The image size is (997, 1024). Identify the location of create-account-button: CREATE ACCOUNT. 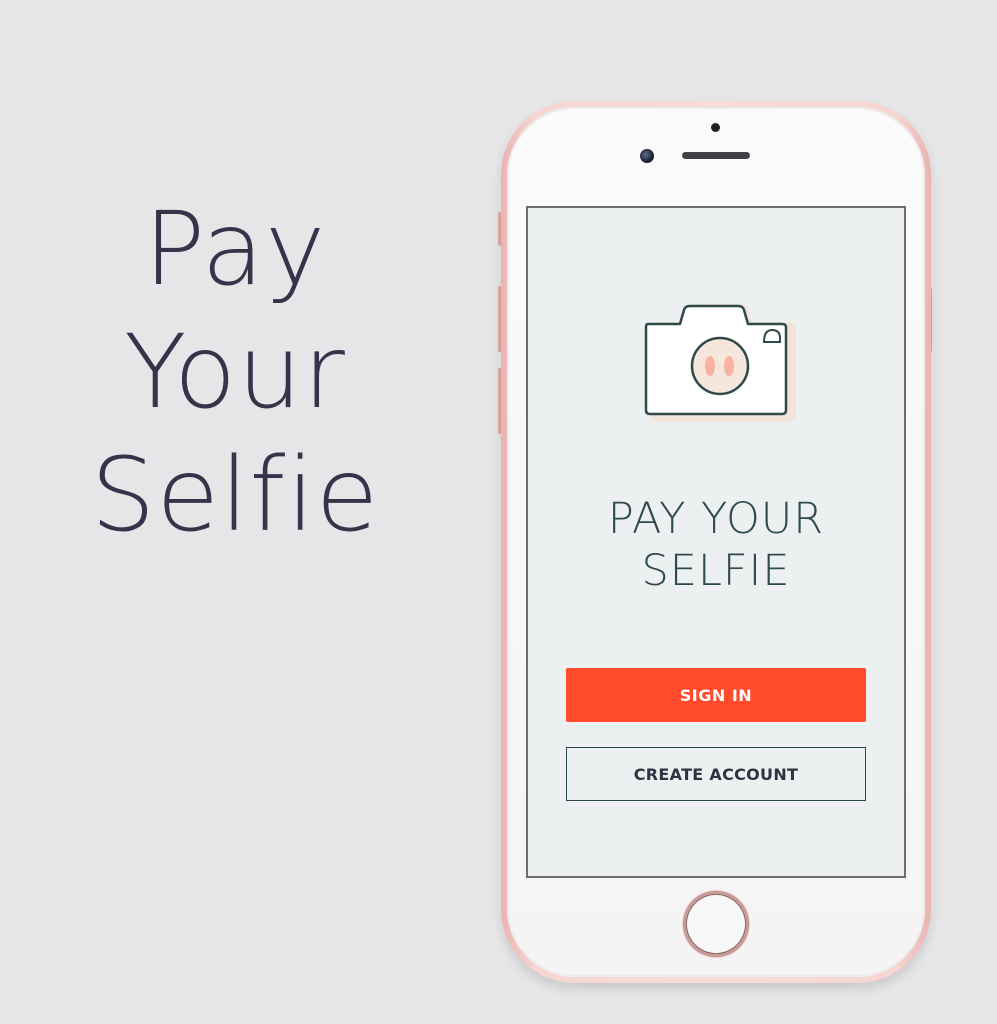
(716, 774).